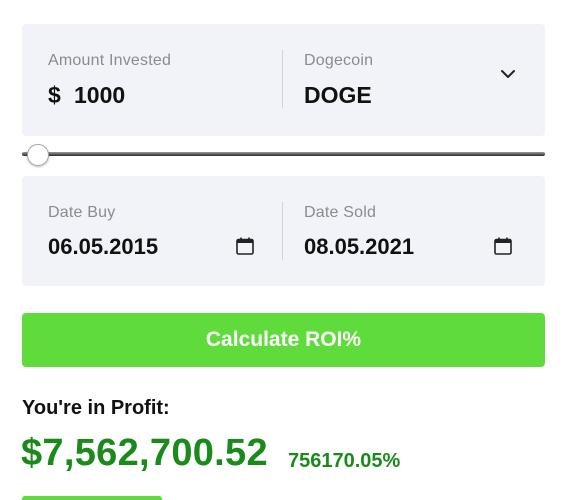  Describe the element at coordinates (338, 95) in the screenshot. I see `coin-ticker: DOGE` at that location.